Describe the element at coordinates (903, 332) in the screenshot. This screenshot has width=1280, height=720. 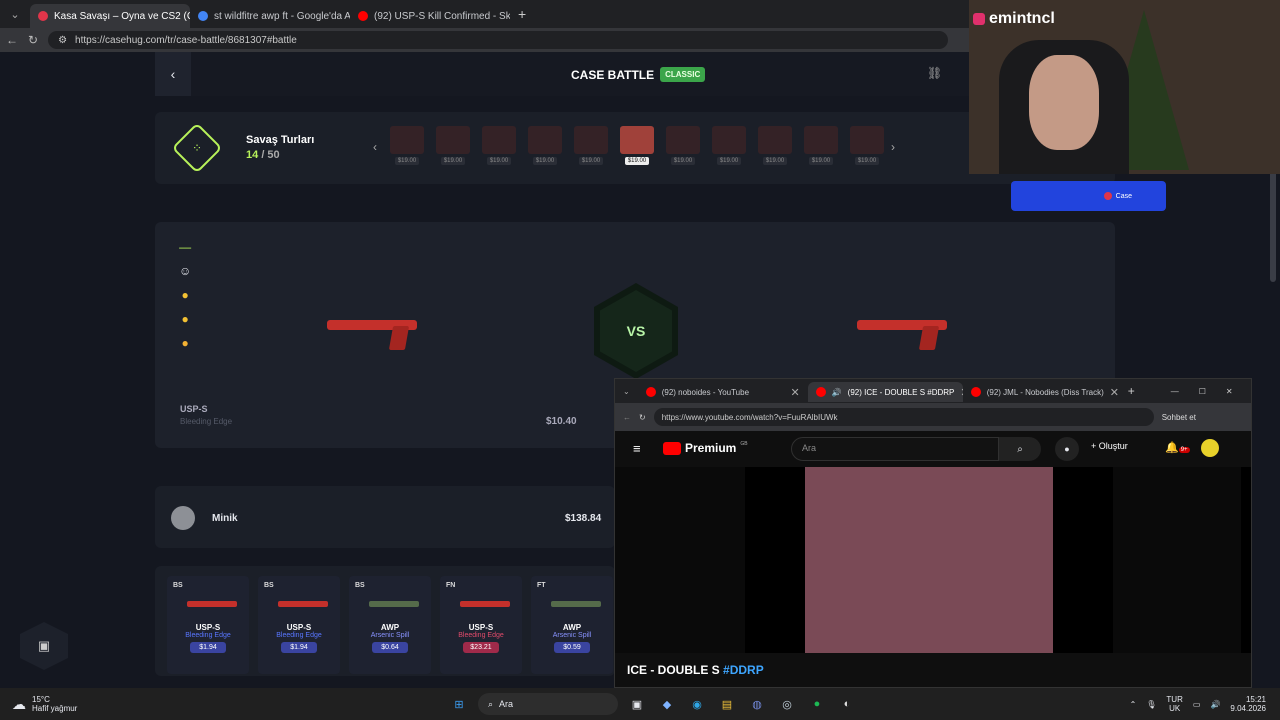
I see `right-weapon-image` at that location.